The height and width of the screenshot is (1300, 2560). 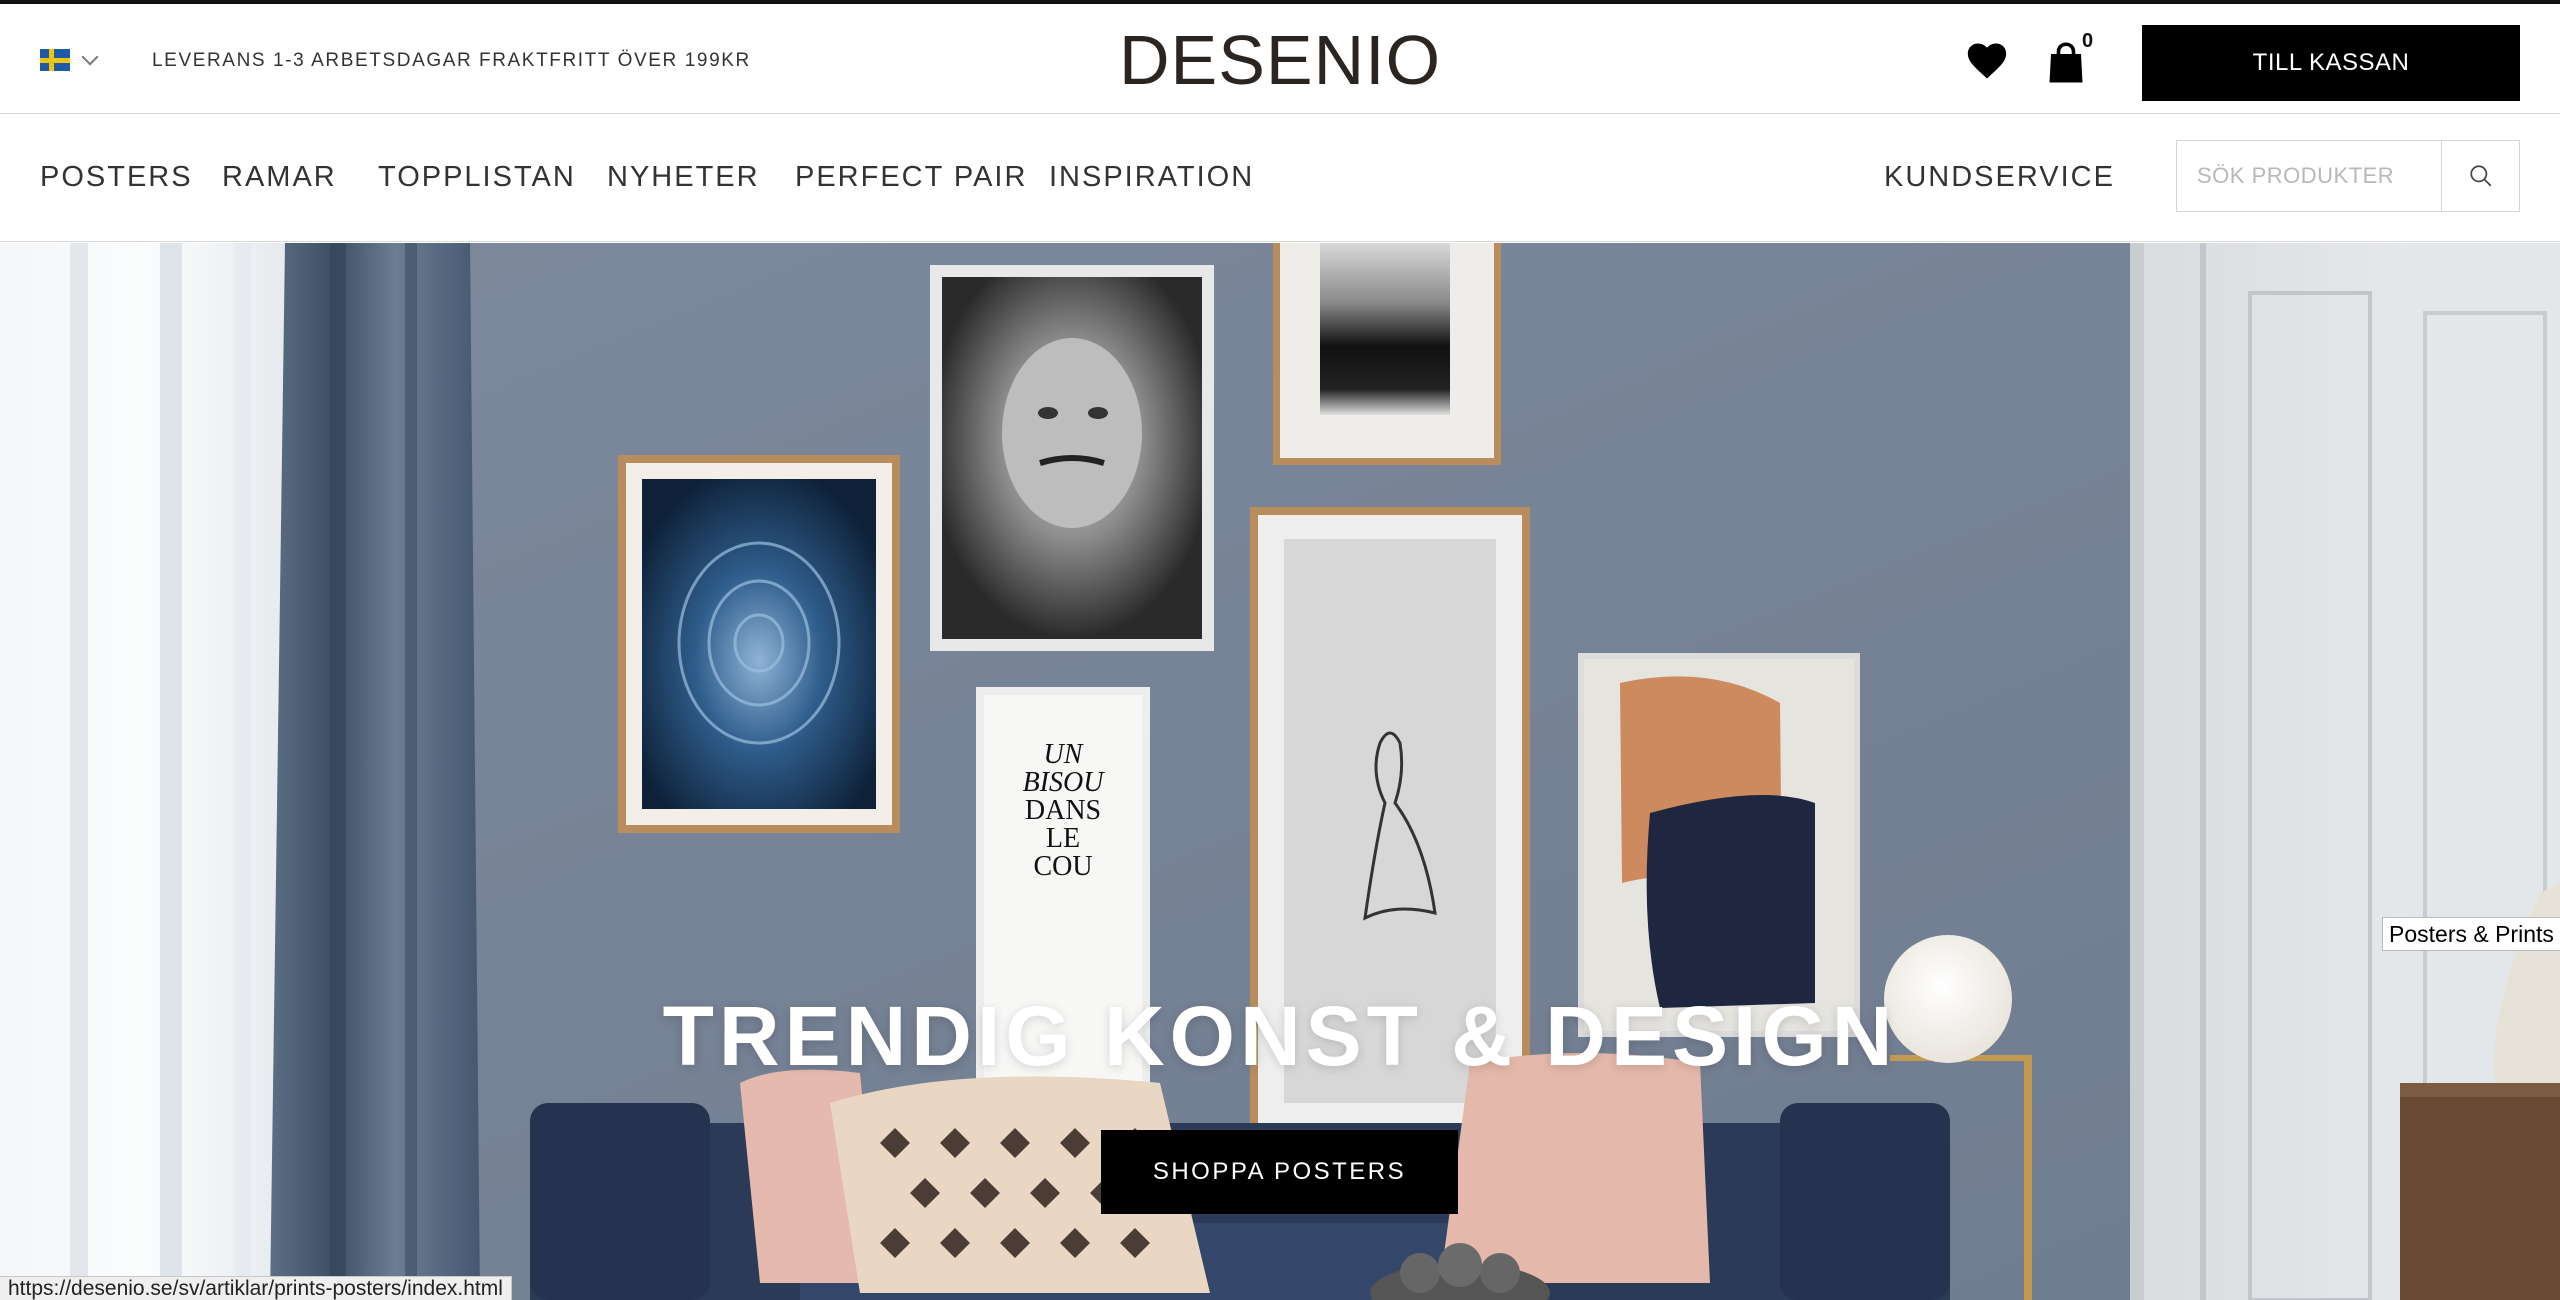 What do you see at coordinates (2471, 934) in the screenshot?
I see `tooltip: Posters & Prints` at bounding box center [2471, 934].